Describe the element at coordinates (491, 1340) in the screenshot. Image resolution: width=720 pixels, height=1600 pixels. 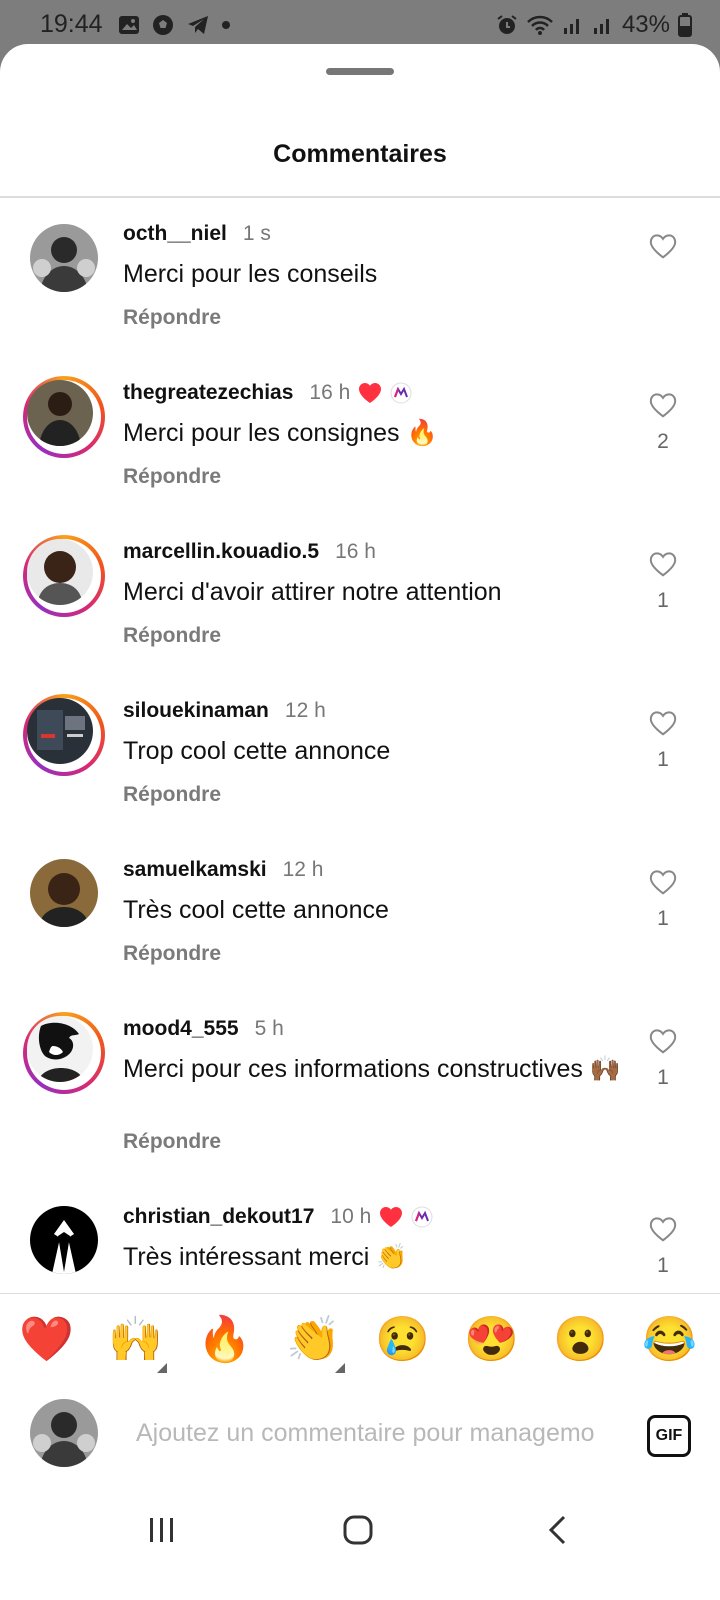
I see `emoji-heart-eyes: 😍` at that location.